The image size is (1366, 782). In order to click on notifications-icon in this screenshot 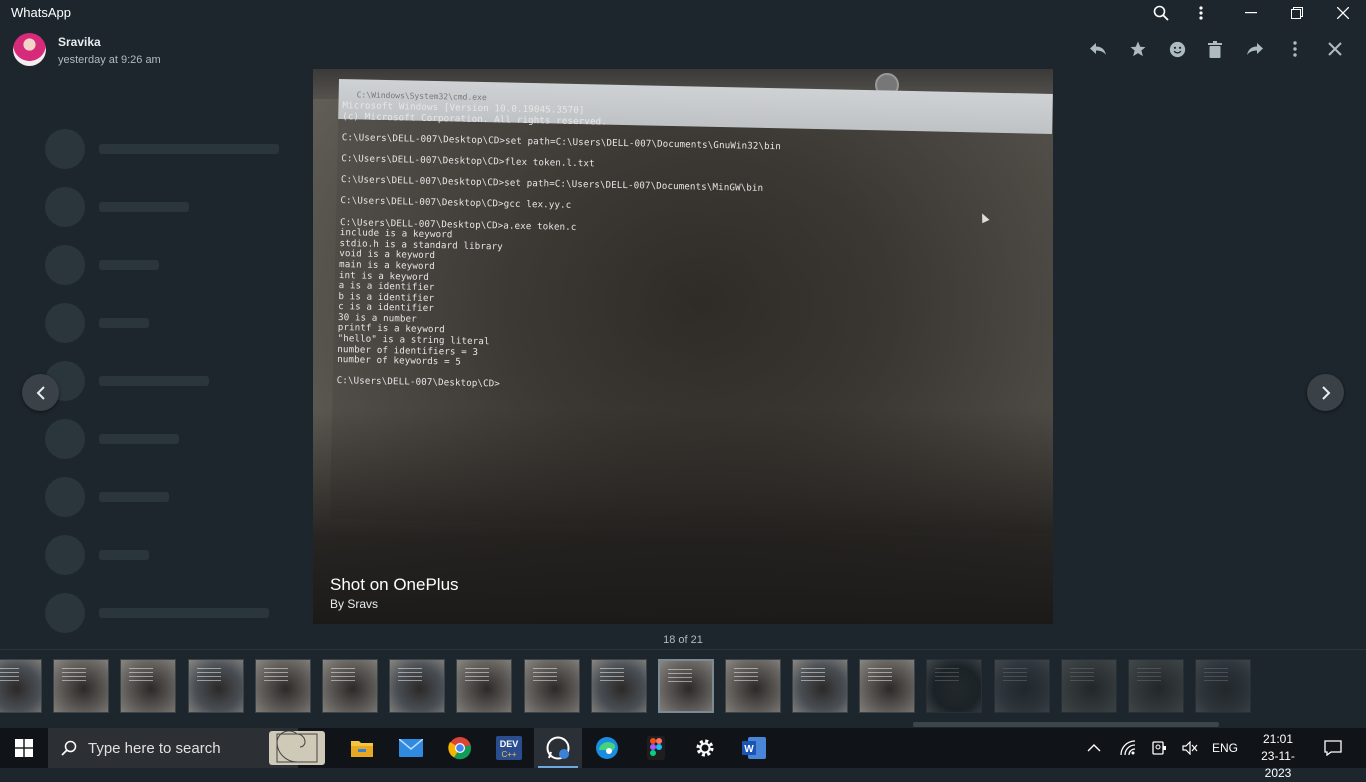, I will do `click(1333, 748)`.